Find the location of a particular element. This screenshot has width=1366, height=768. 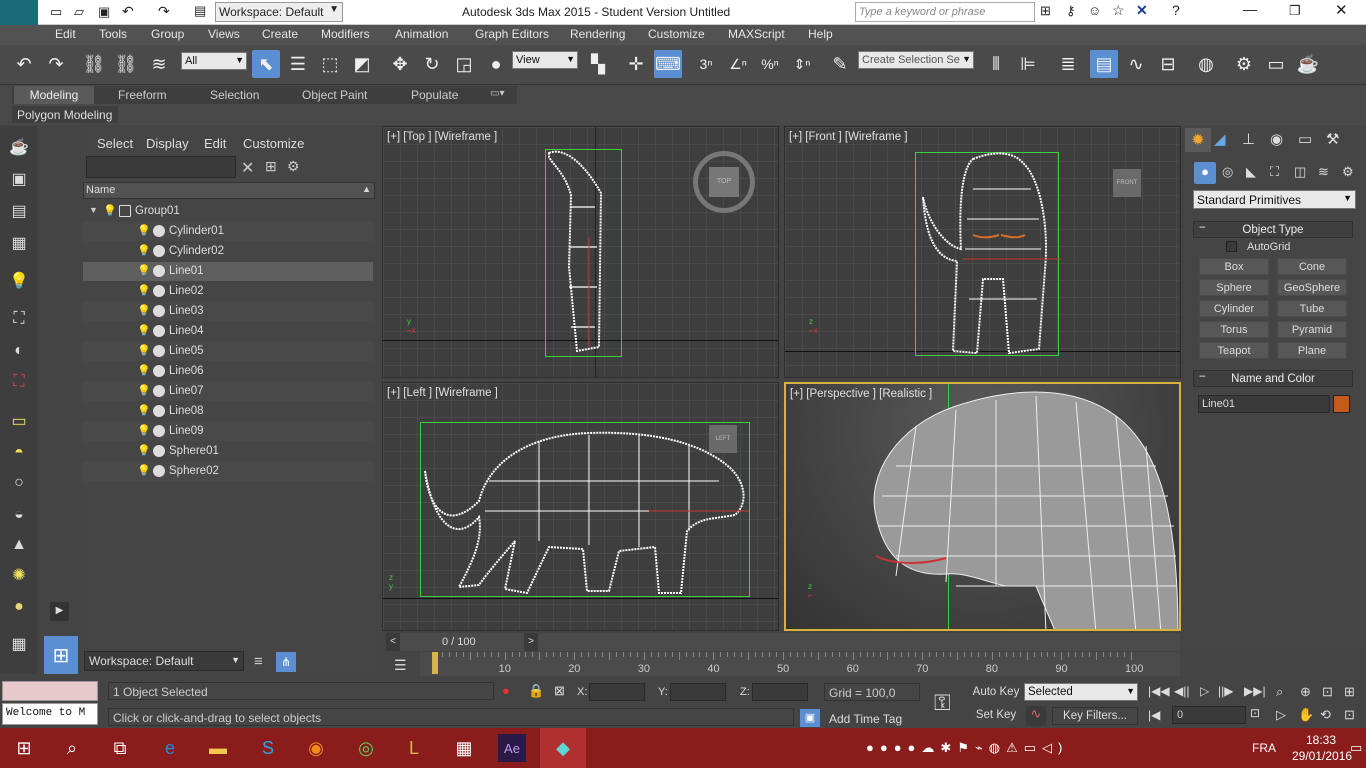

table-row: 💡 Cylinder02 is located at coordinates (228, 251).